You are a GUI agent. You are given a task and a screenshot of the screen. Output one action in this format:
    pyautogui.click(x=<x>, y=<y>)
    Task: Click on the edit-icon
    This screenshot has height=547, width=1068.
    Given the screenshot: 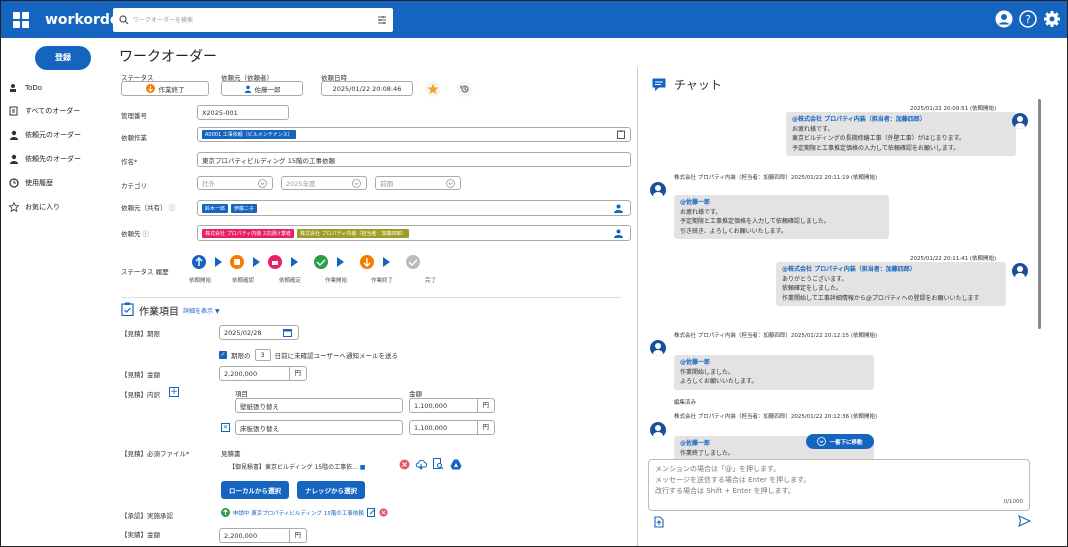 What is the action you would take?
    pyautogui.click(x=371, y=512)
    